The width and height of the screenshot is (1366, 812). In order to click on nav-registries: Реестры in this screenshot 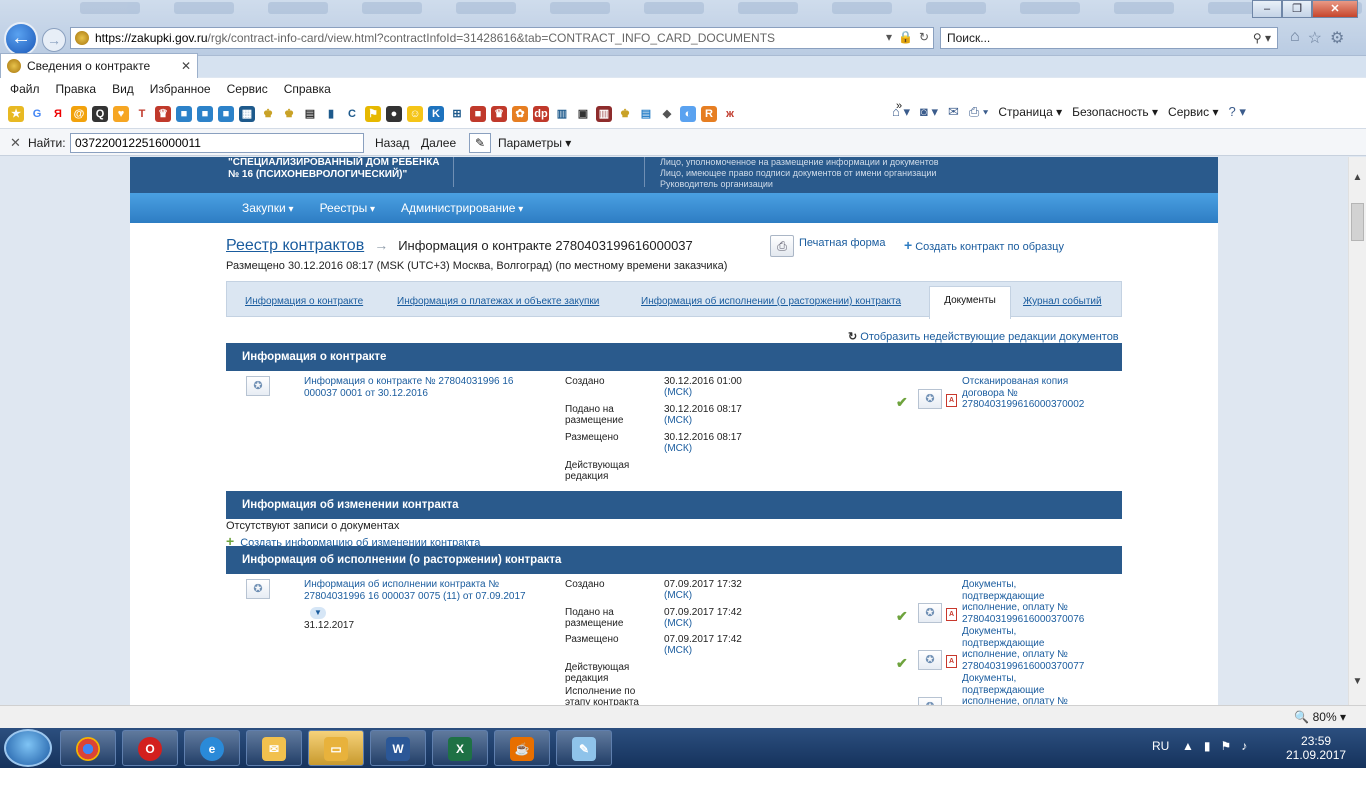, I will do `click(347, 208)`.